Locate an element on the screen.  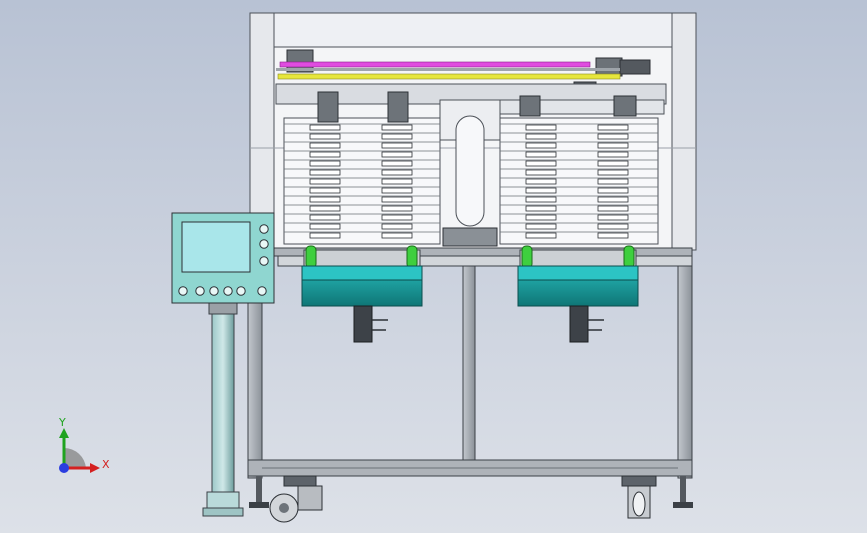
lifter-unit-right is located at coordinates (578, 294).